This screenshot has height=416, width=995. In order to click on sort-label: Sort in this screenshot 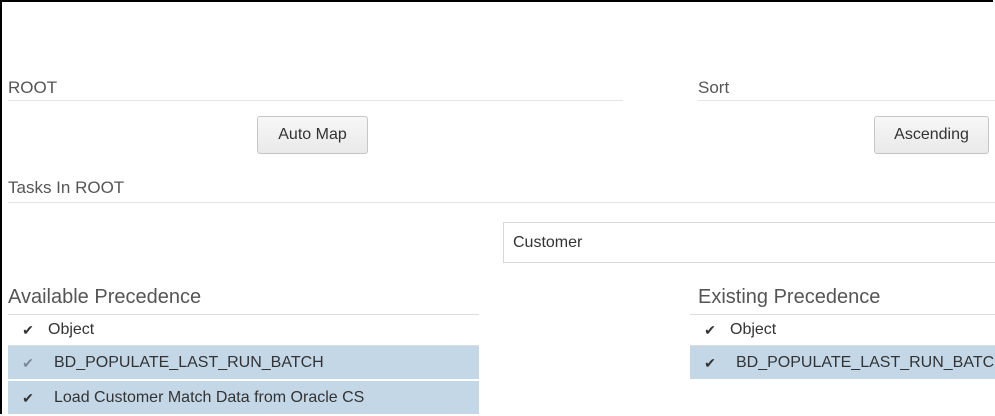, I will do `click(714, 87)`.